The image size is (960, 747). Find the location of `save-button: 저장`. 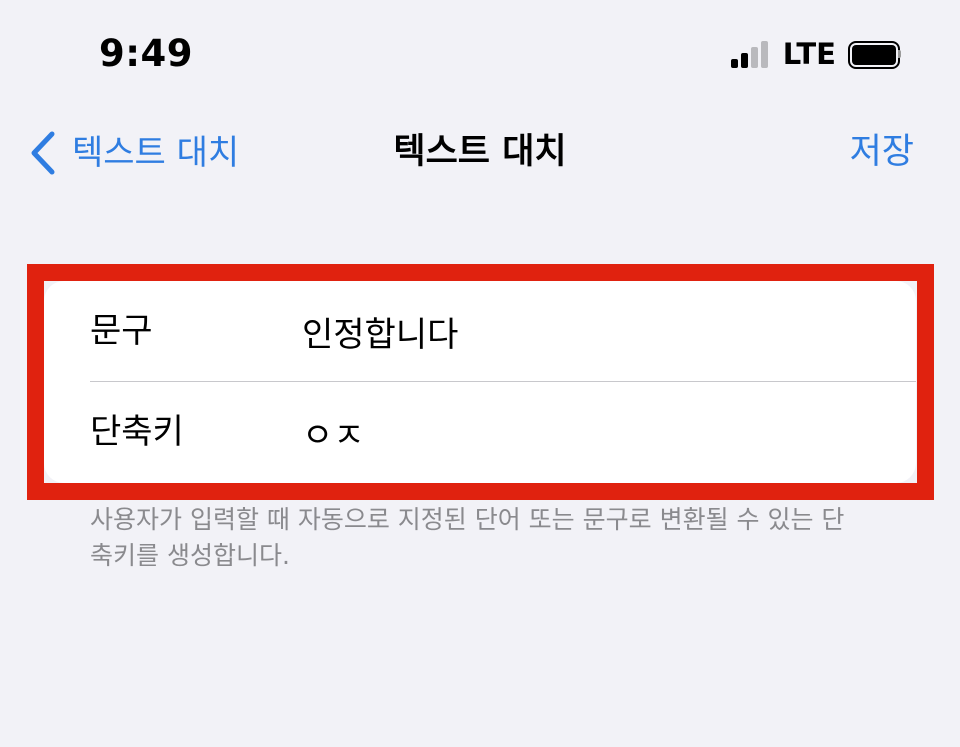

save-button: 저장 is located at coordinates (882, 152).